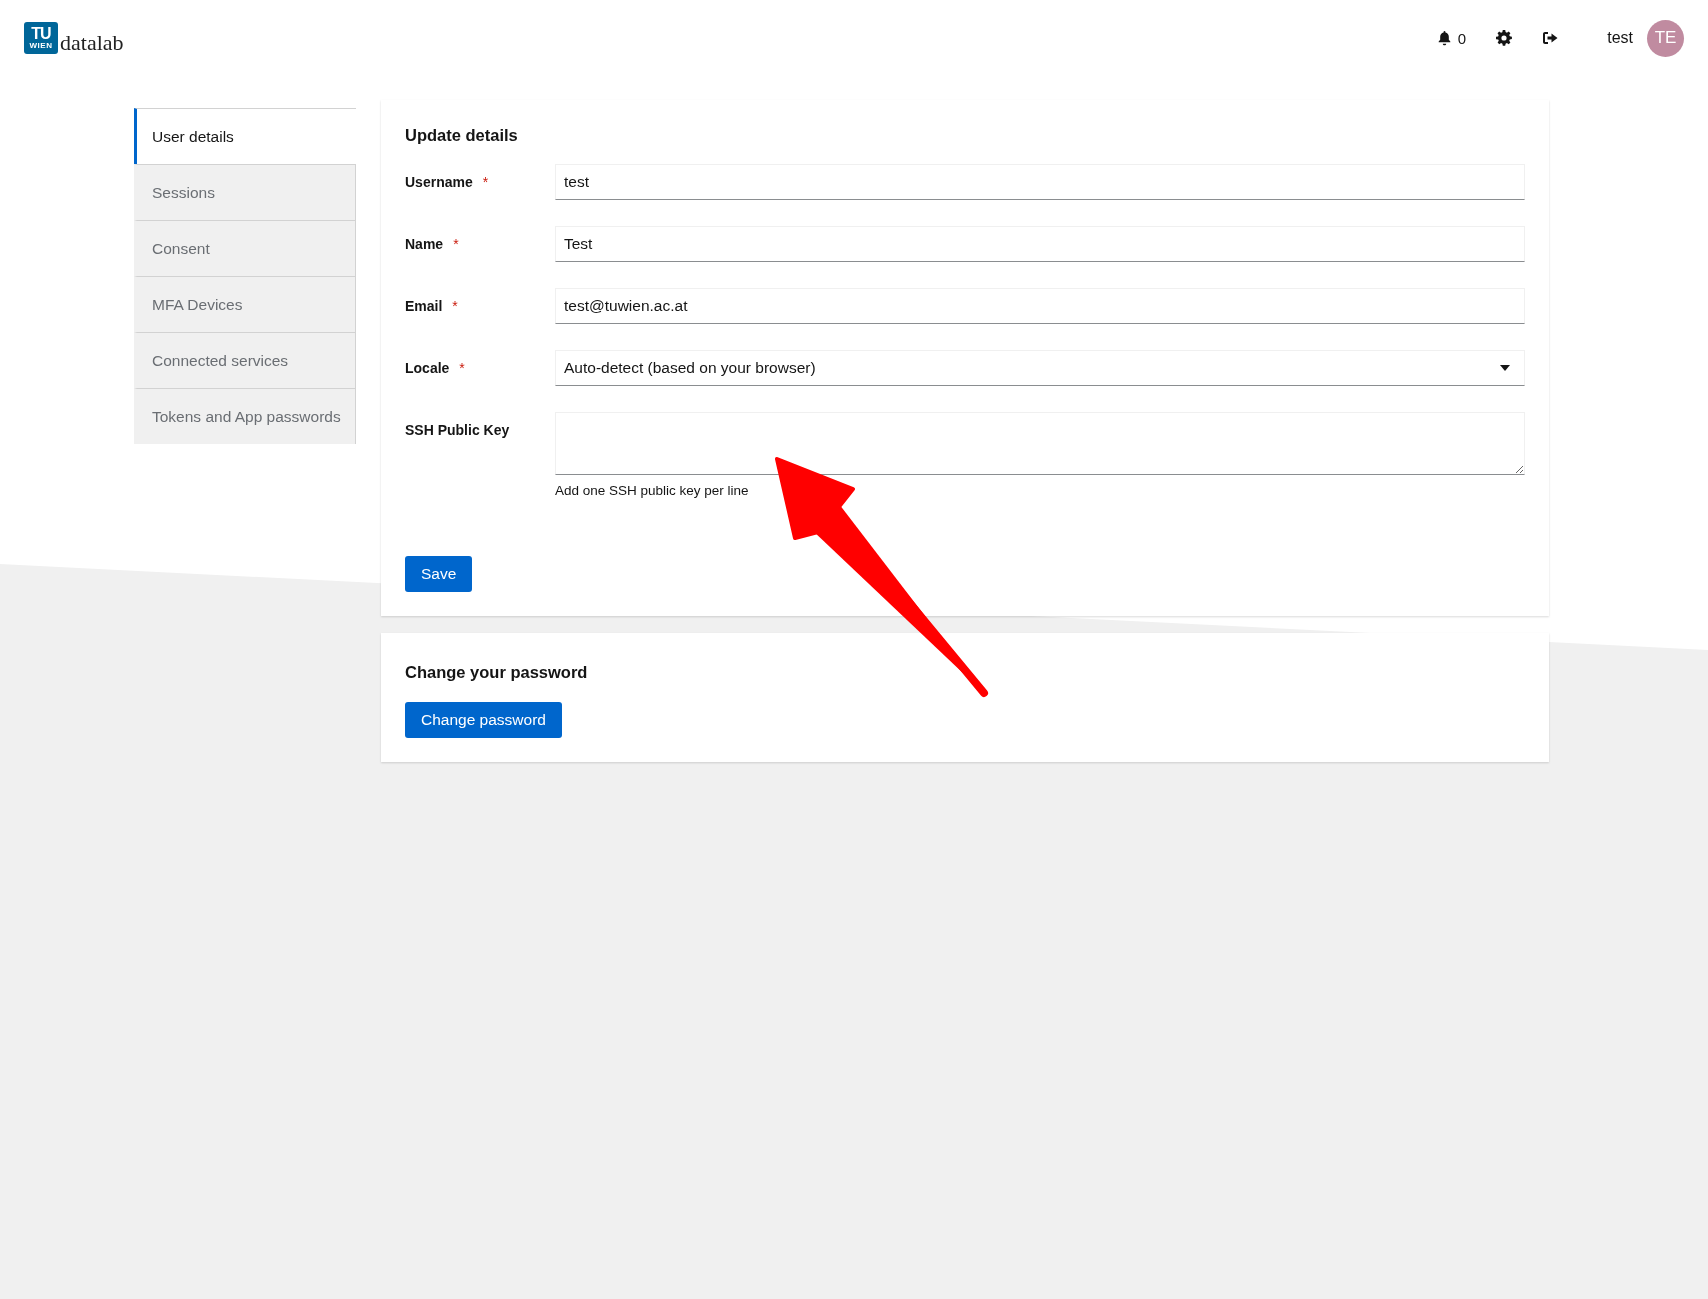 The image size is (1708, 1299). Describe the element at coordinates (457, 430) in the screenshot. I see `field-label: SSH Public Key` at that location.